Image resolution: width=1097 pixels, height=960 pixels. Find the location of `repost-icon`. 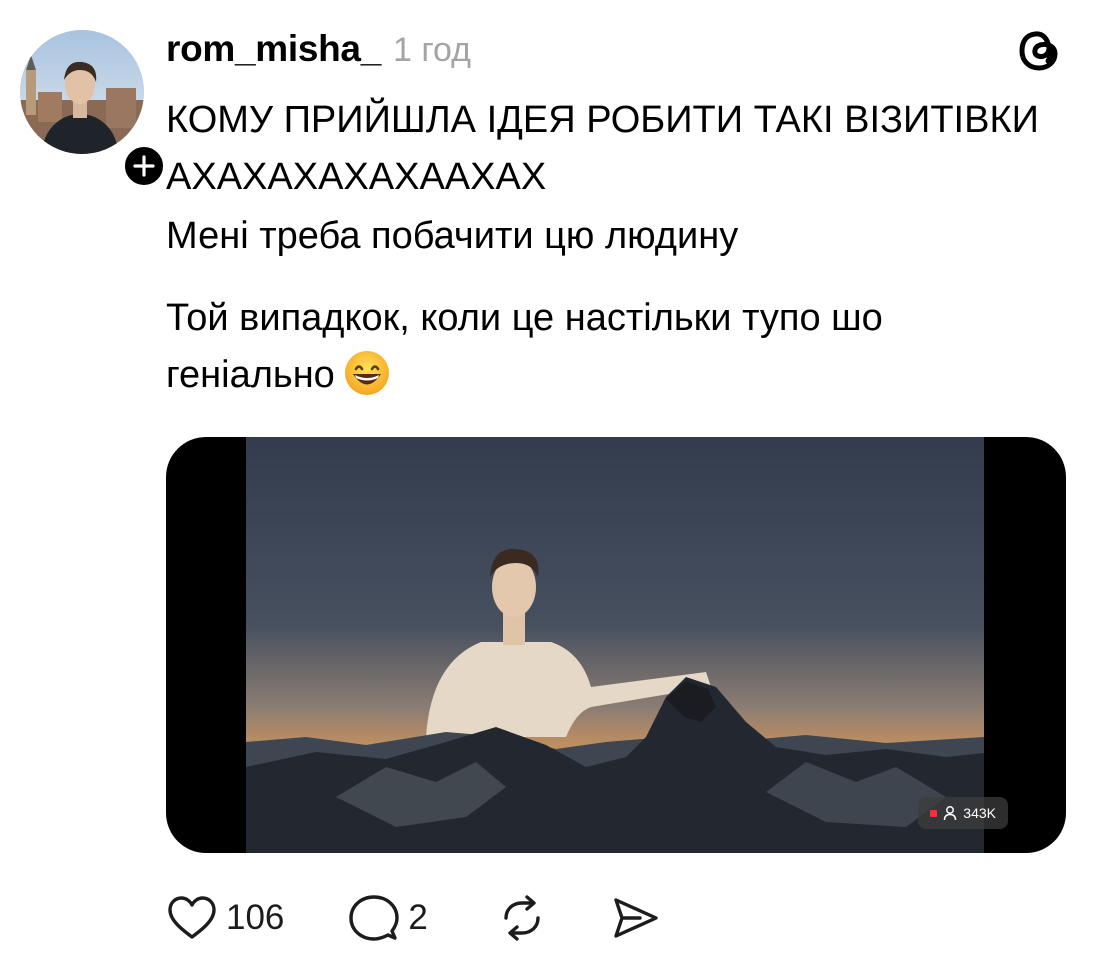

repost-icon is located at coordinates (522, 918).